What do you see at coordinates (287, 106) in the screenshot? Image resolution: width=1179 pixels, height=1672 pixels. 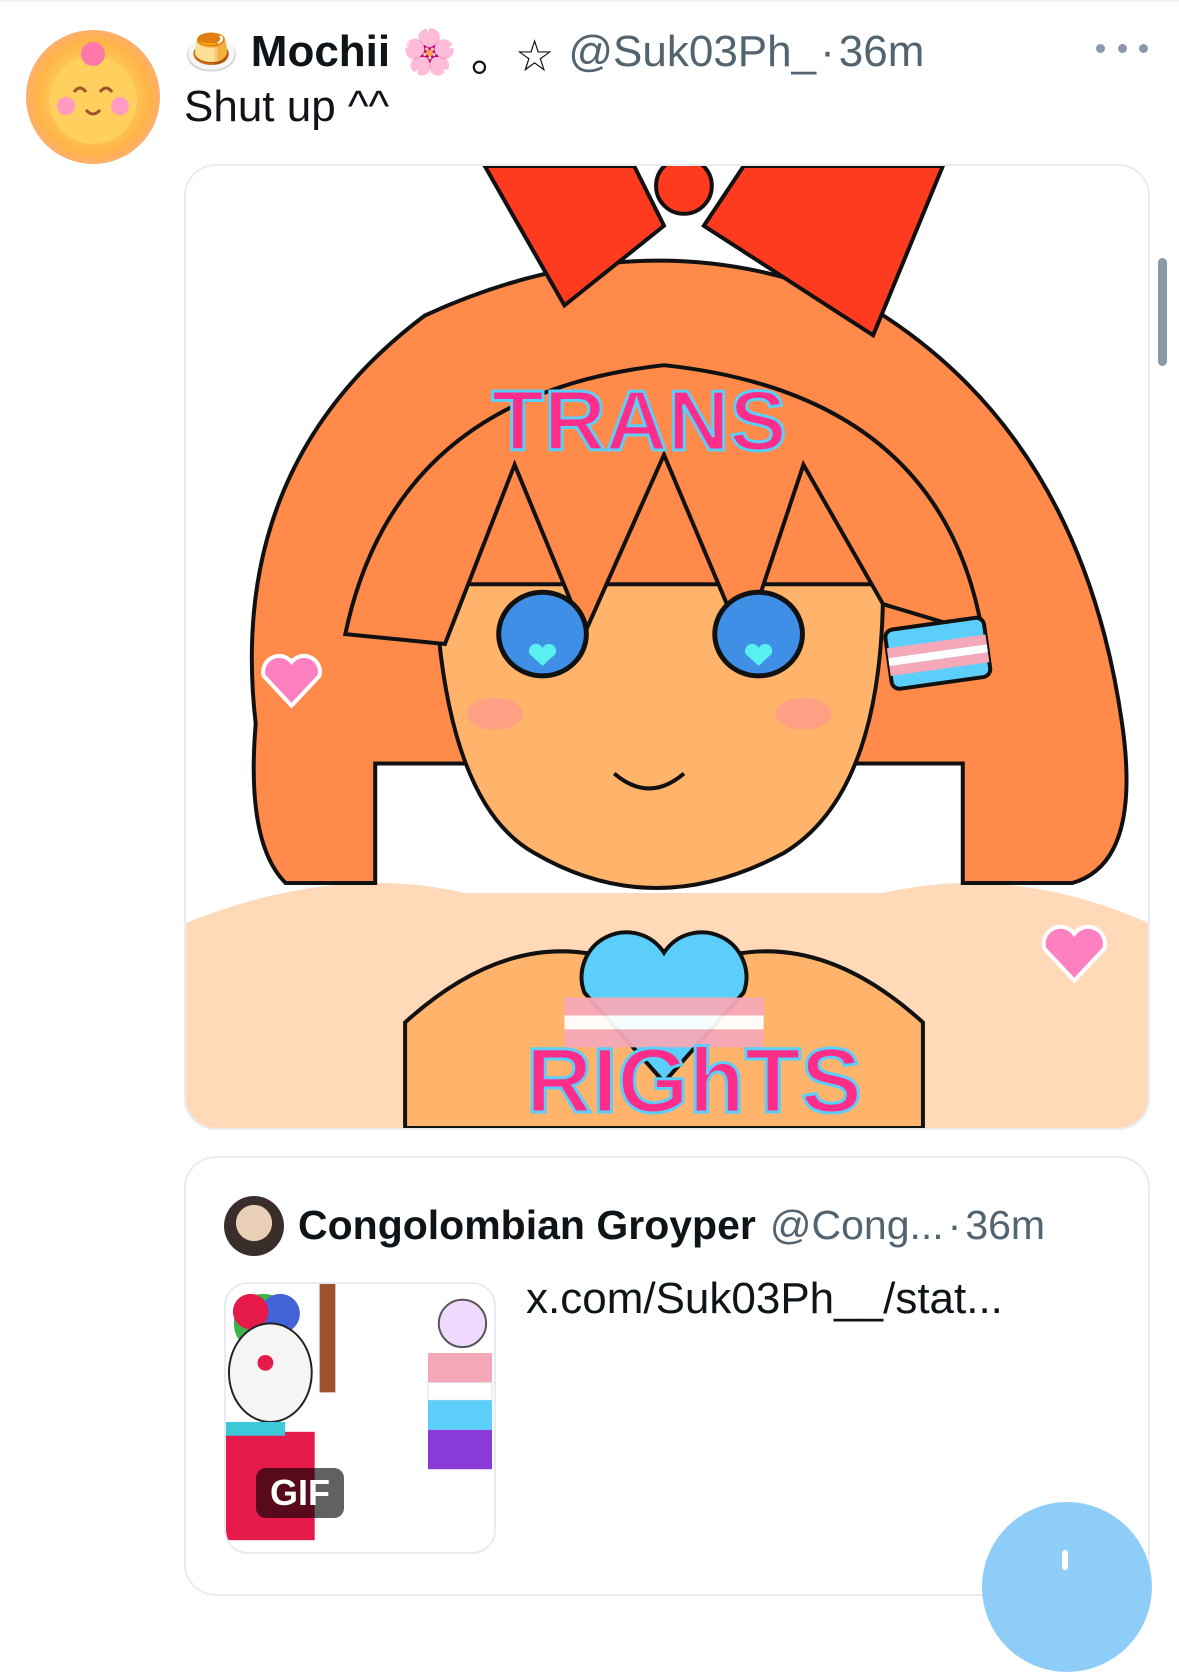 I see `tweet-text: Shut up ^^` at bounding box center [287, 106].